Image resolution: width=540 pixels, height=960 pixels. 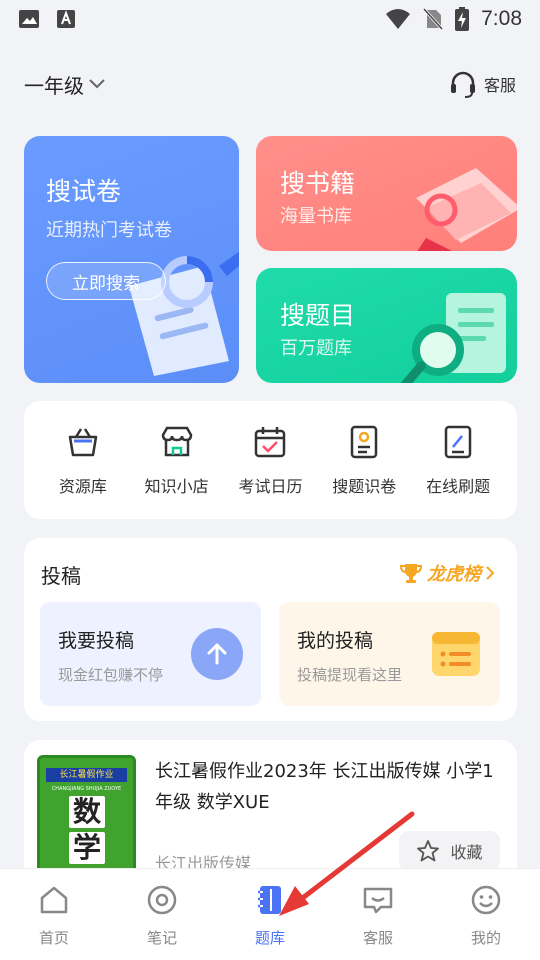 I want to click on font-notification-icon, so click(x=66, y=19).